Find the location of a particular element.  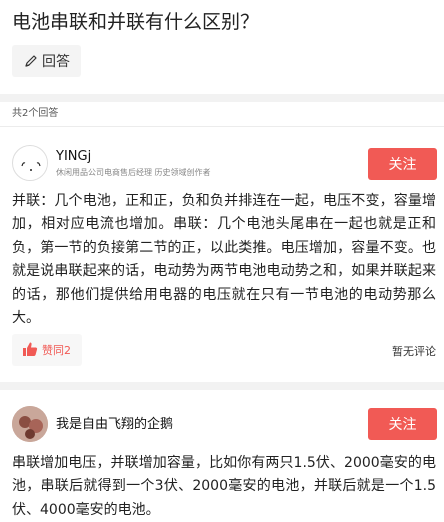

author-name: YINGj is located at coordinates (73, 157).